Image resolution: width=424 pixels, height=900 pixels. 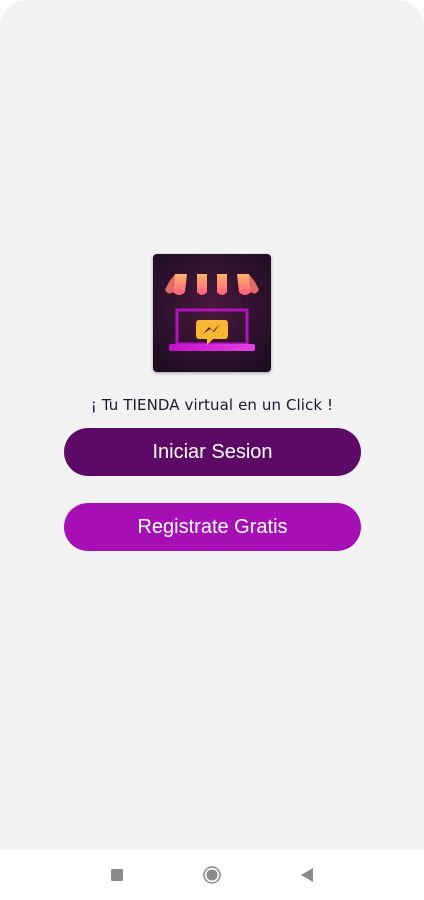 I want to click on login-button: Iniciar Sesion, so click(x=212, y=452).